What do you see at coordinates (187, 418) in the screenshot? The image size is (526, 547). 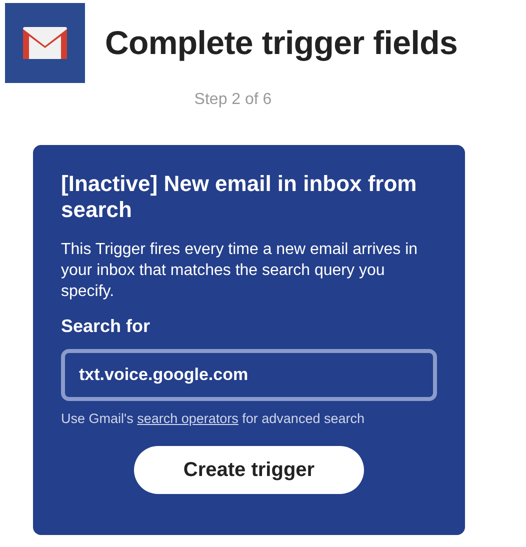 I see `search-operators-link: search operators` at bounding box center [187, 418].